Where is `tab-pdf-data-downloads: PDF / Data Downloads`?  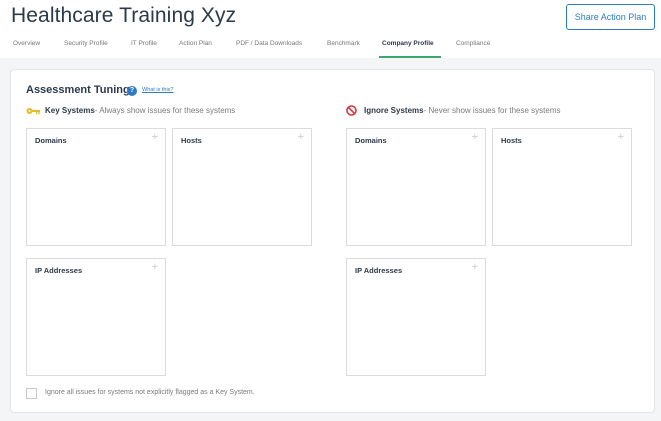 tab-pdf-data-downloads: PDF / Data Downloads is located at coordinates (269, 44).